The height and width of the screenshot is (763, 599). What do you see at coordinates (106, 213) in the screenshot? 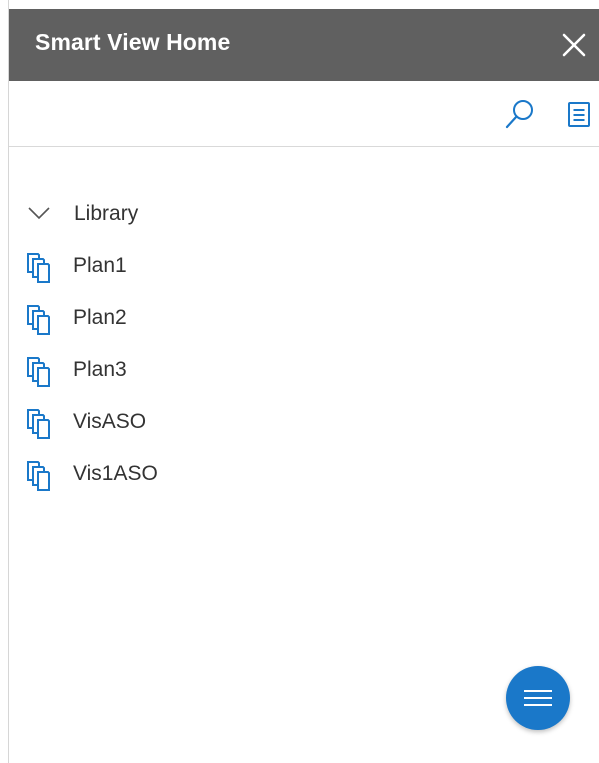
I see `tree-node-library-label: Library` at bounding box center [106, 213].